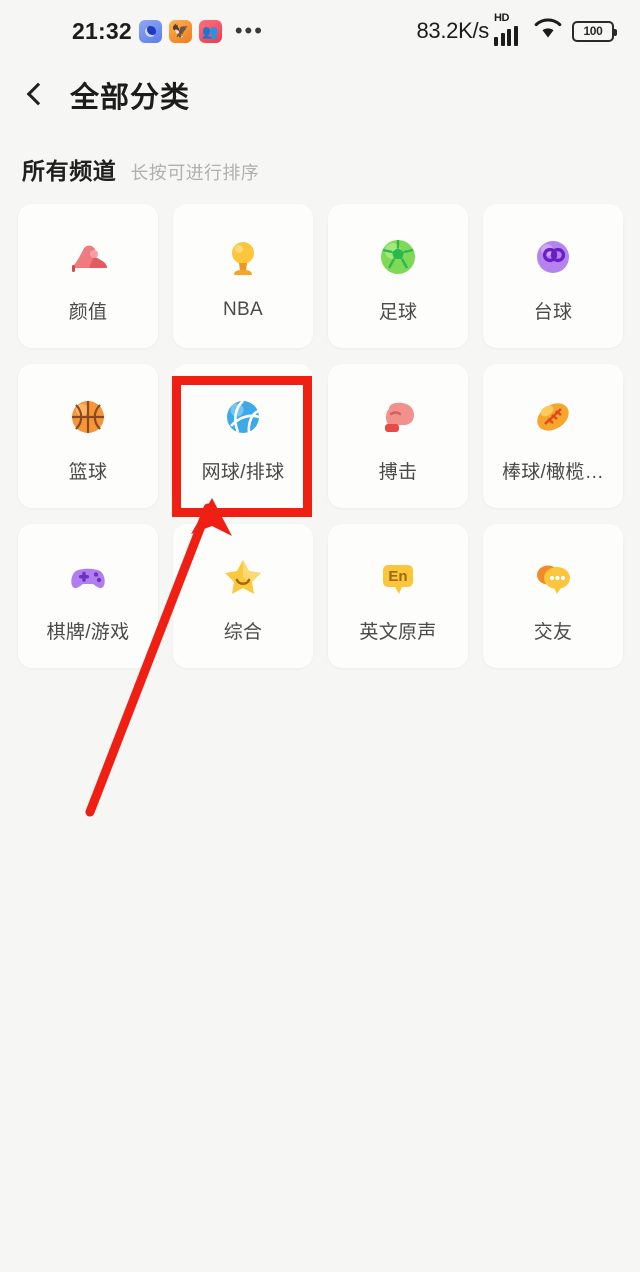 The image size is (640, 1272). What do you see at coordinates (243, 309) in the screenshot?
I see `channel-label: NBA` at bounding box center [243, 309].